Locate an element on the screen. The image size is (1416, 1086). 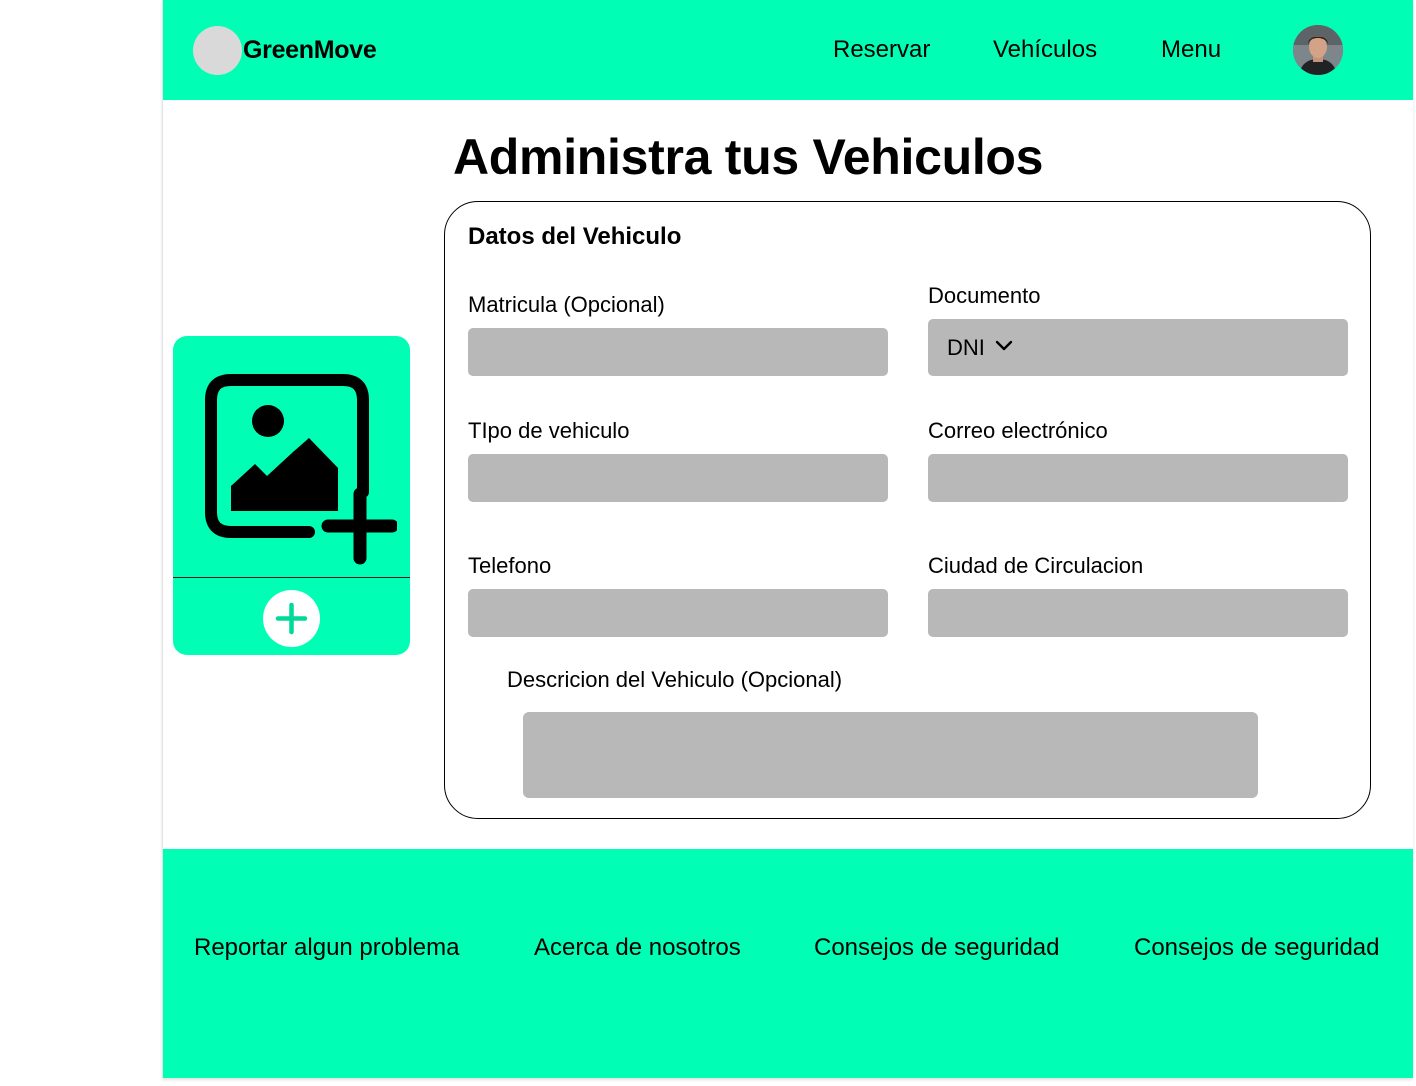
nav-vehiculos: Vehículos is located at coordinates (1045, 50).